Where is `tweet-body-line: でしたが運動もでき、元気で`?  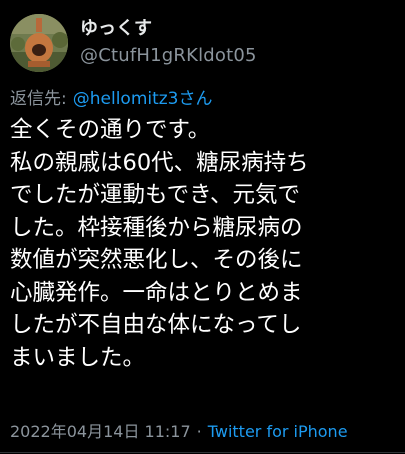 tweet-body-line: でしたが運動もでき、元気で is located at coordinates (155, 195).